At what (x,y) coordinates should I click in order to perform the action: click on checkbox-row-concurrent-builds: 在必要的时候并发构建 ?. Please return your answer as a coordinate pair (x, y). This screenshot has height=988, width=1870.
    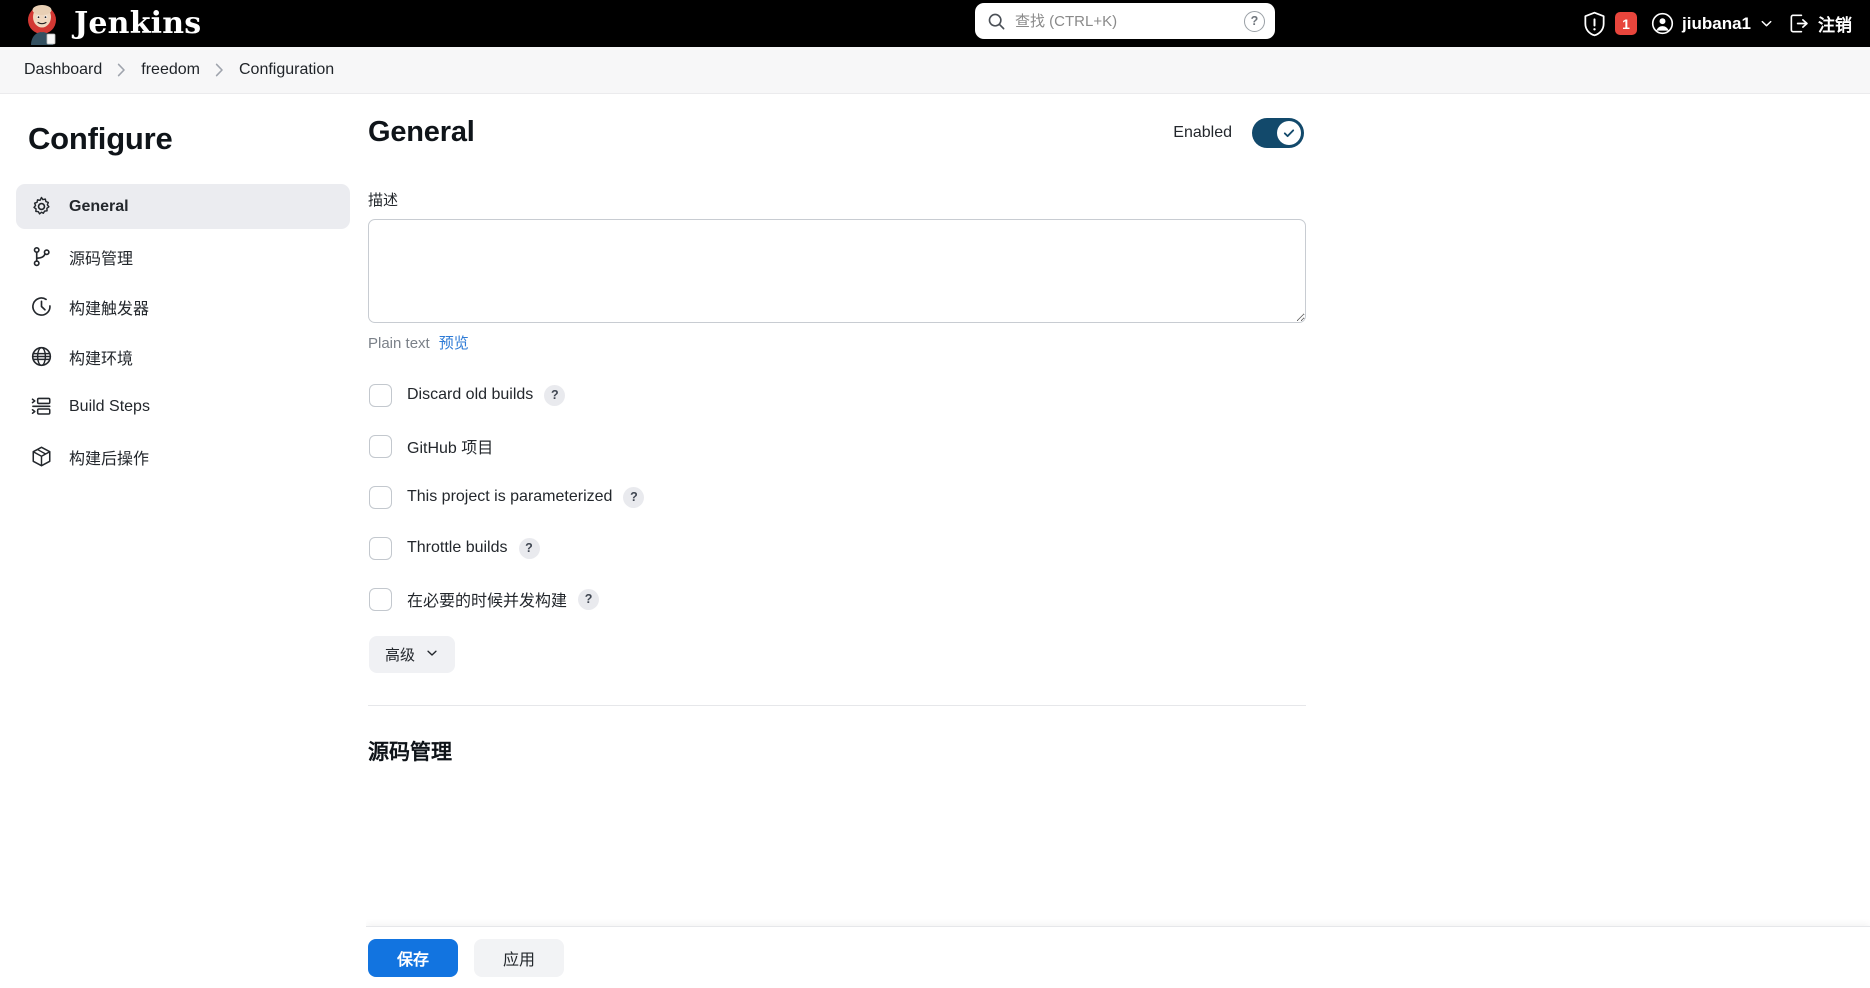
    Looking at the image, I should click on (837, 599).